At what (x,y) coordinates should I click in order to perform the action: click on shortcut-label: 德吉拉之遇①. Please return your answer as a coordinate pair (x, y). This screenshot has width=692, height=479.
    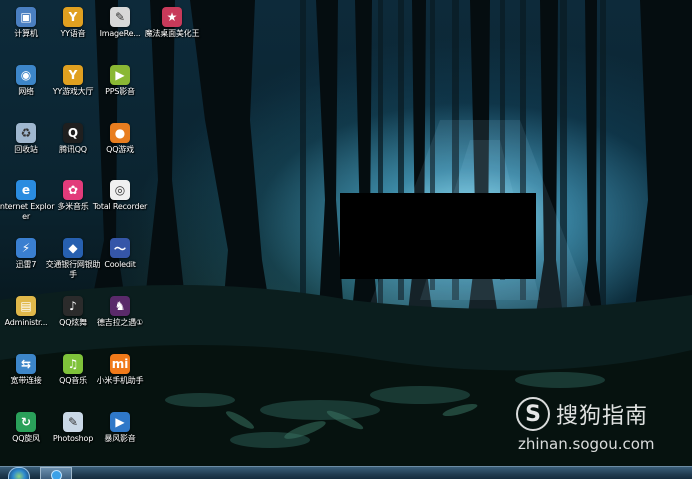
    Looking at the image, I should click on (120, 322).